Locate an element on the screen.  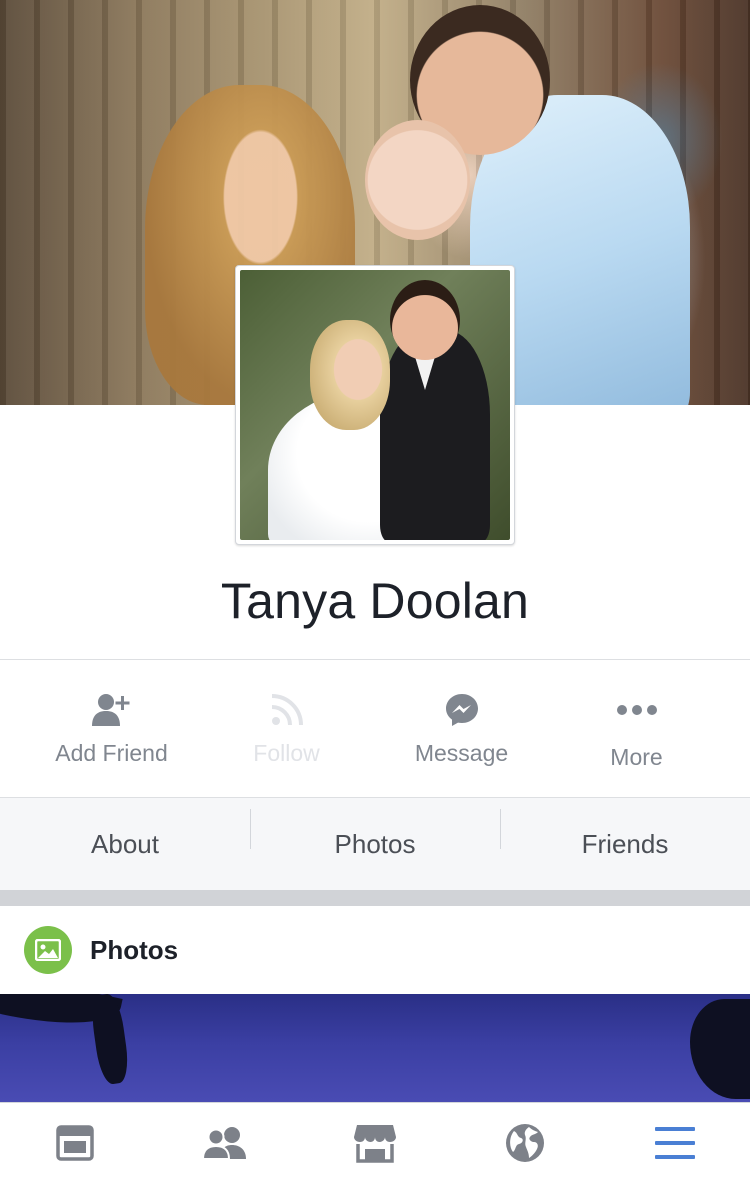
message-button: Message is located at coordinates (461, 729).